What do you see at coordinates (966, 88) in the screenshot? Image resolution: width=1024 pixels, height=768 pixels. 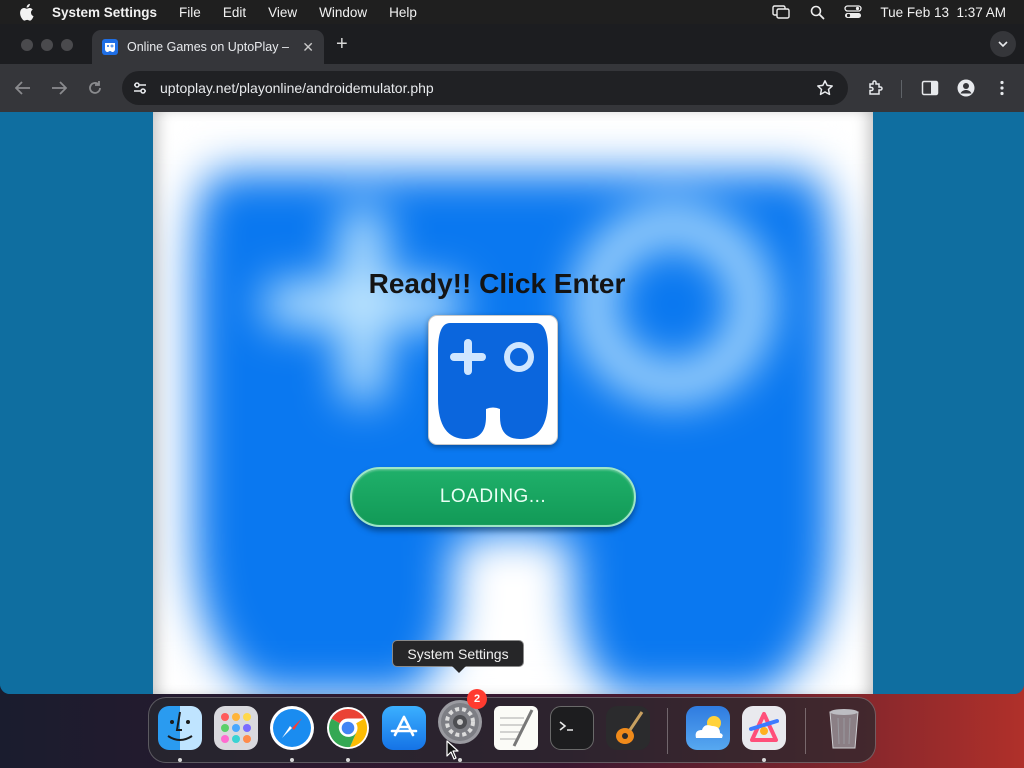 I see `profile-avatar-icon` at bounding box center [966, 88].